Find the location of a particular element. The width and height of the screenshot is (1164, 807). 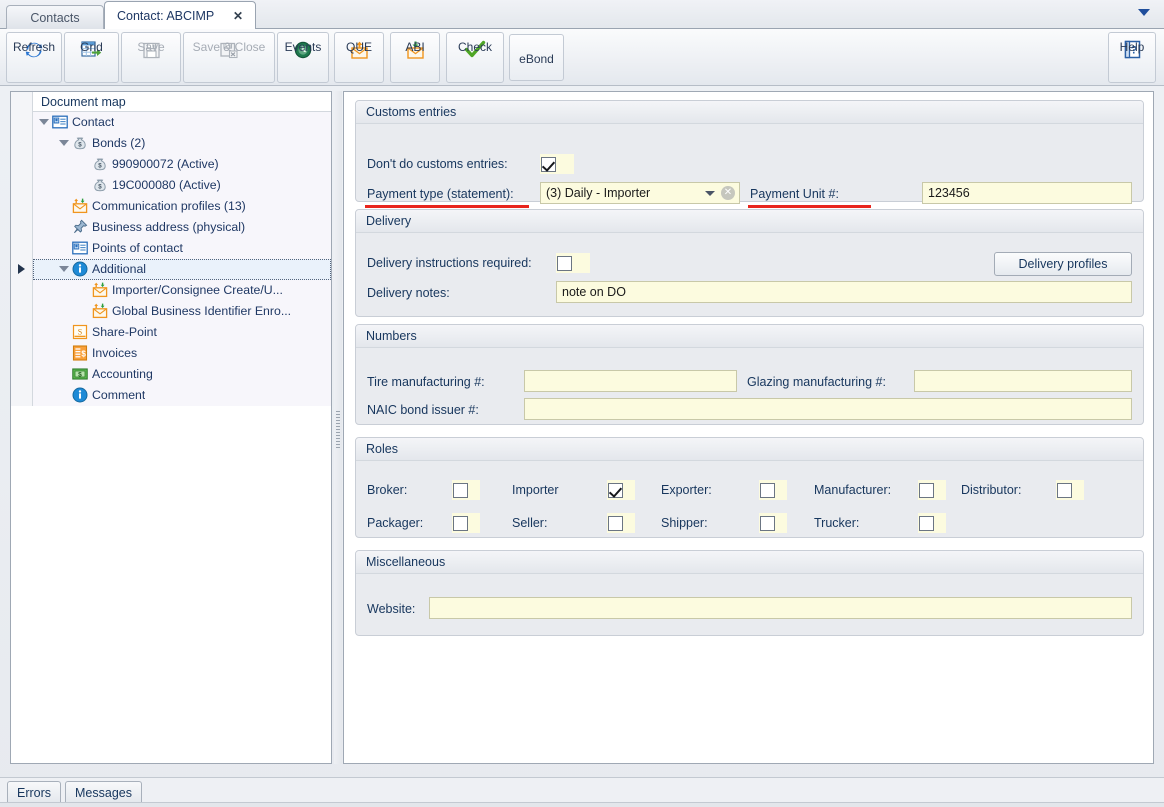

tree-row: Points of contact is located at coordinates (171, 248).